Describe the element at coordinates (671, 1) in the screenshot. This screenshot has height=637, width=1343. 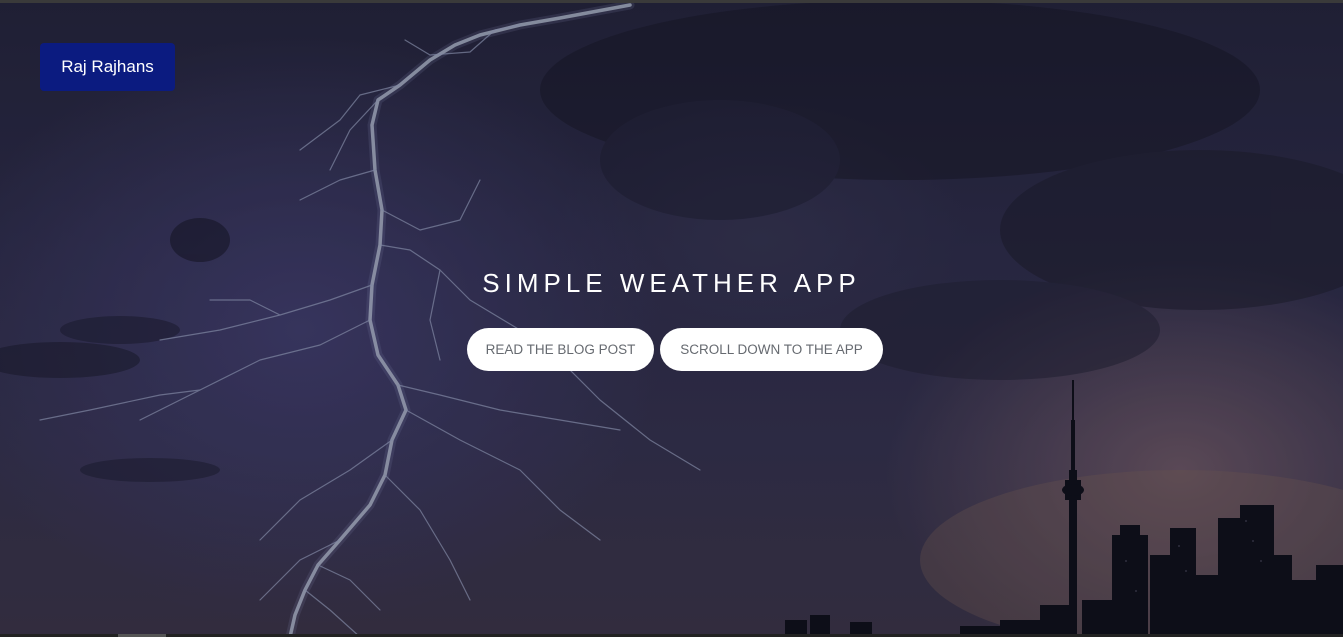
I see `top-border` at that location.